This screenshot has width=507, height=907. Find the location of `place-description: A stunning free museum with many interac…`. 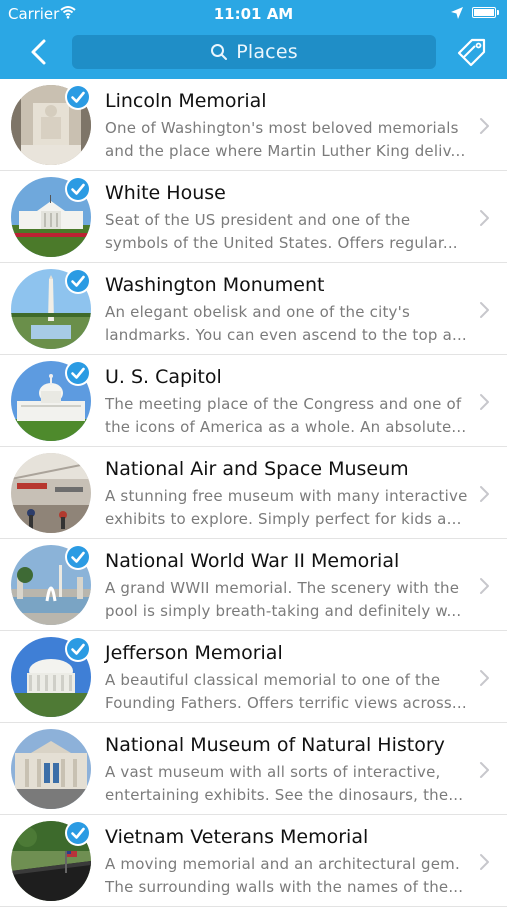

place-description: A stunning free museum with many interac… is located at coordinates (288, 508).